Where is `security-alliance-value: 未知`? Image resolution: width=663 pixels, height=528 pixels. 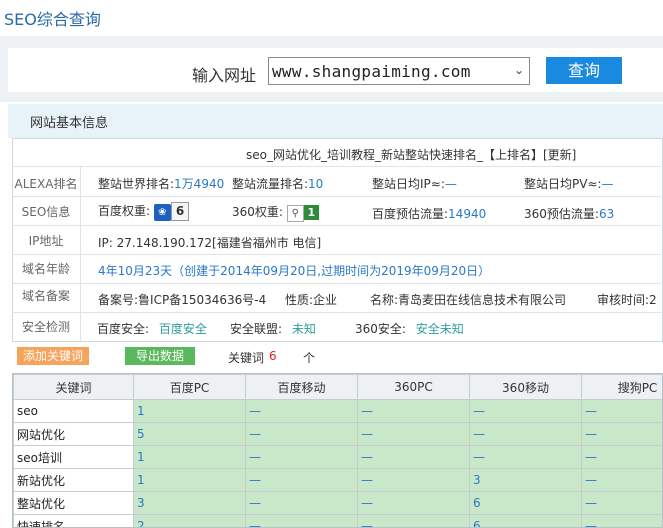 security-alliance-value: 未知 is located at coordinates (304, 329).